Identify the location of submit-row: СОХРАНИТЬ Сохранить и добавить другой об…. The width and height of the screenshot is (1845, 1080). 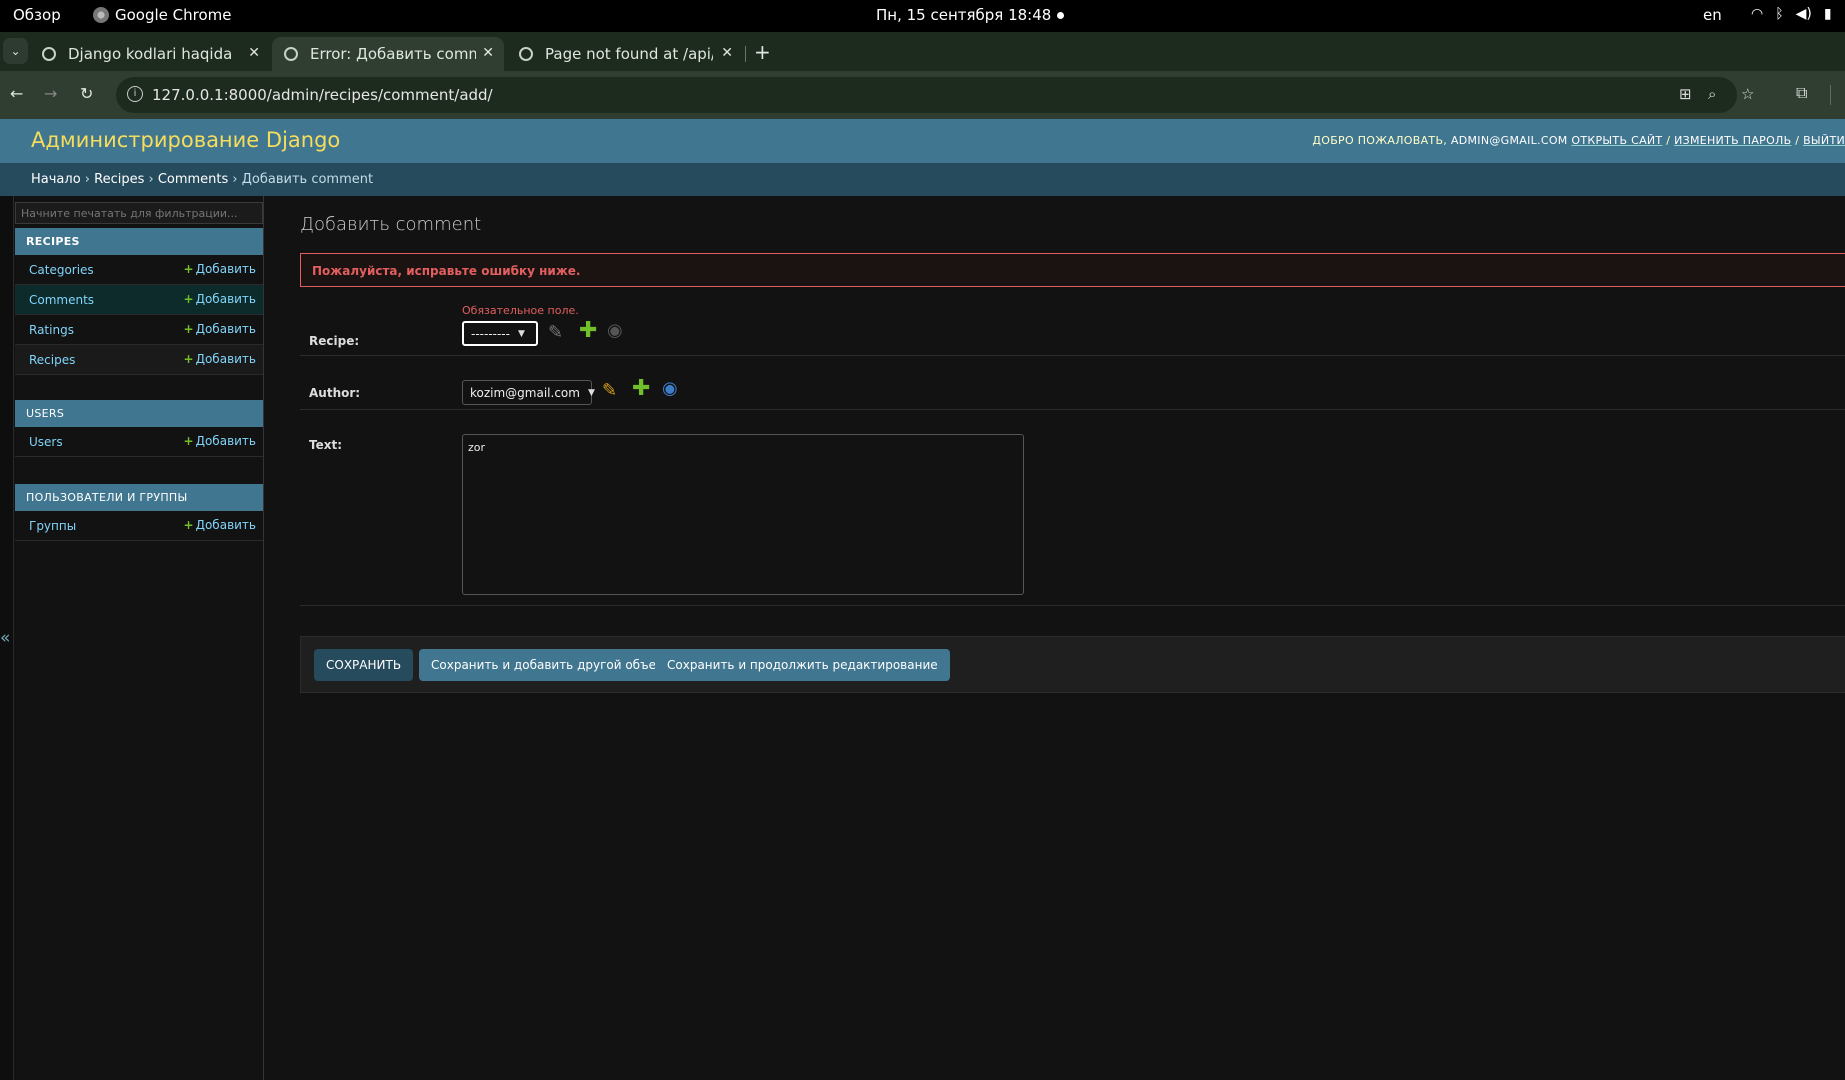
(1072, 664).